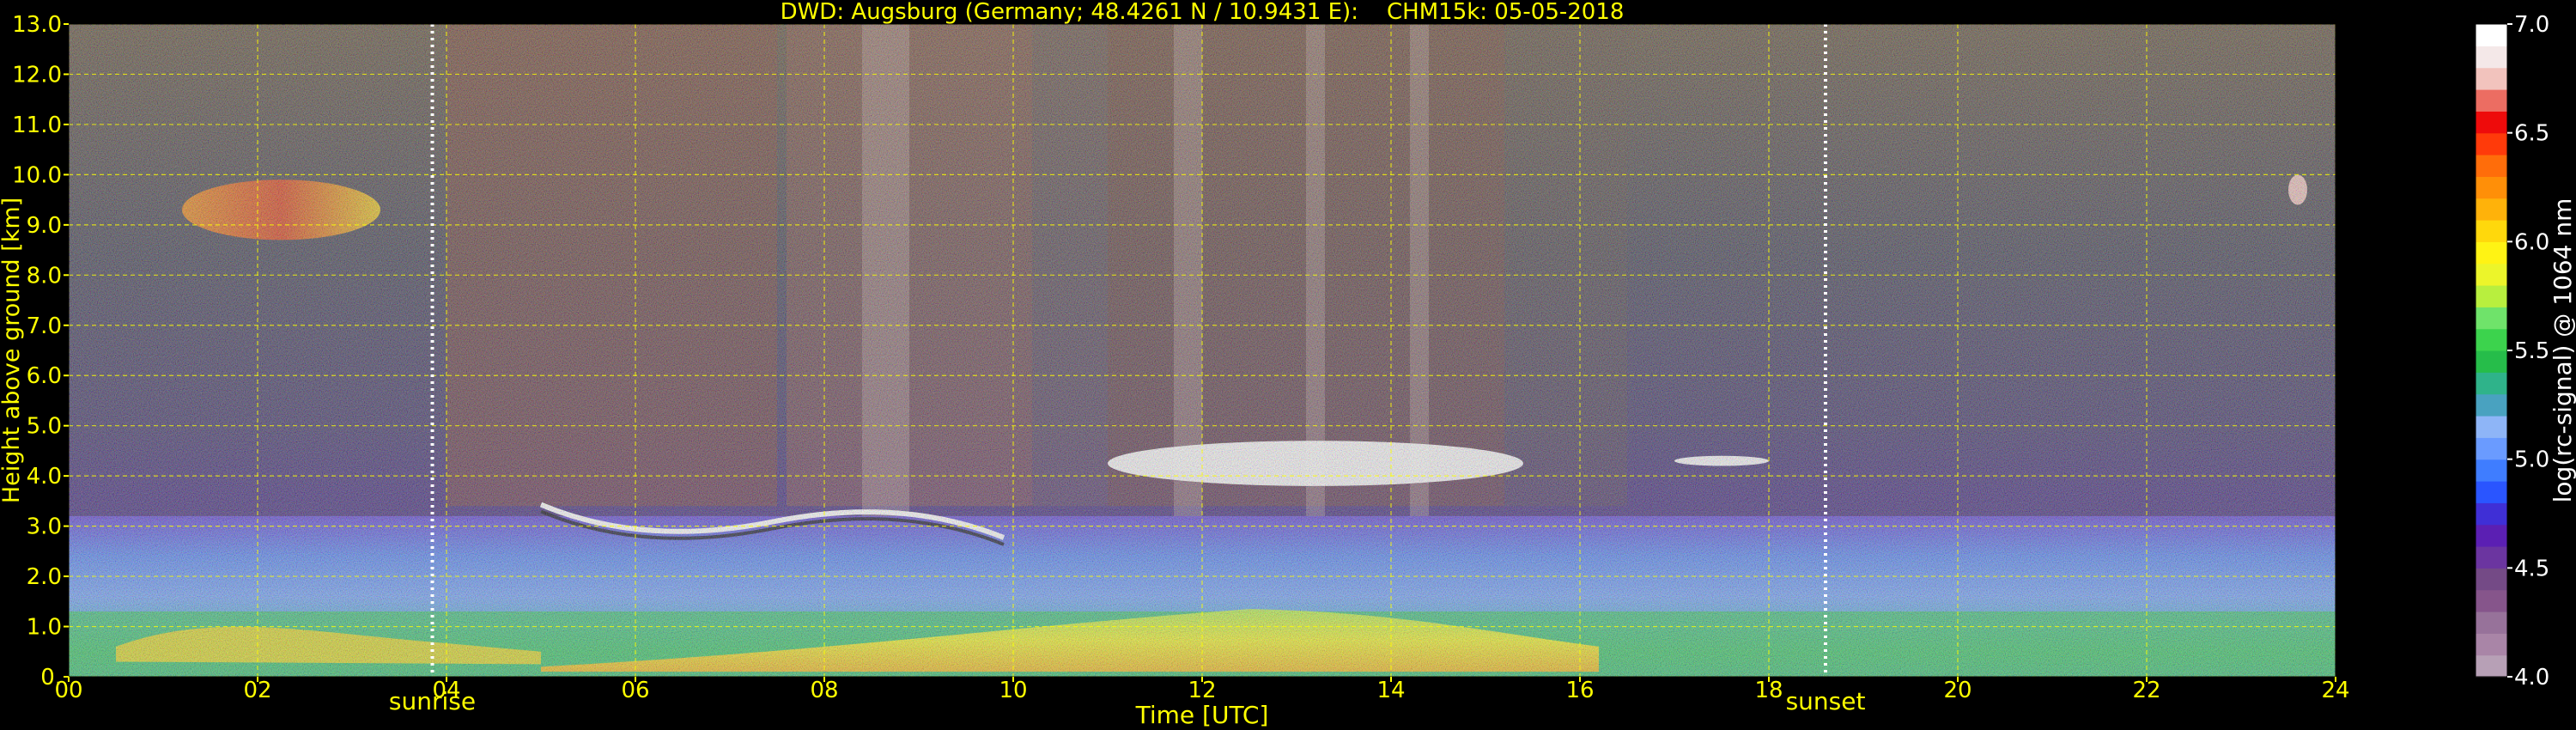  I want to click on y-tick-label: 2.0, so click(44, 577).